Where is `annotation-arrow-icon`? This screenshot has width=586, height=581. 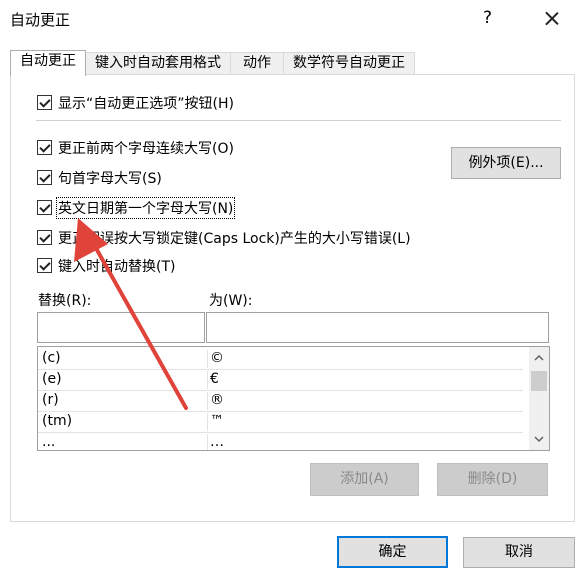
annotation-arrow-icon is located at coordinates (131, 314).